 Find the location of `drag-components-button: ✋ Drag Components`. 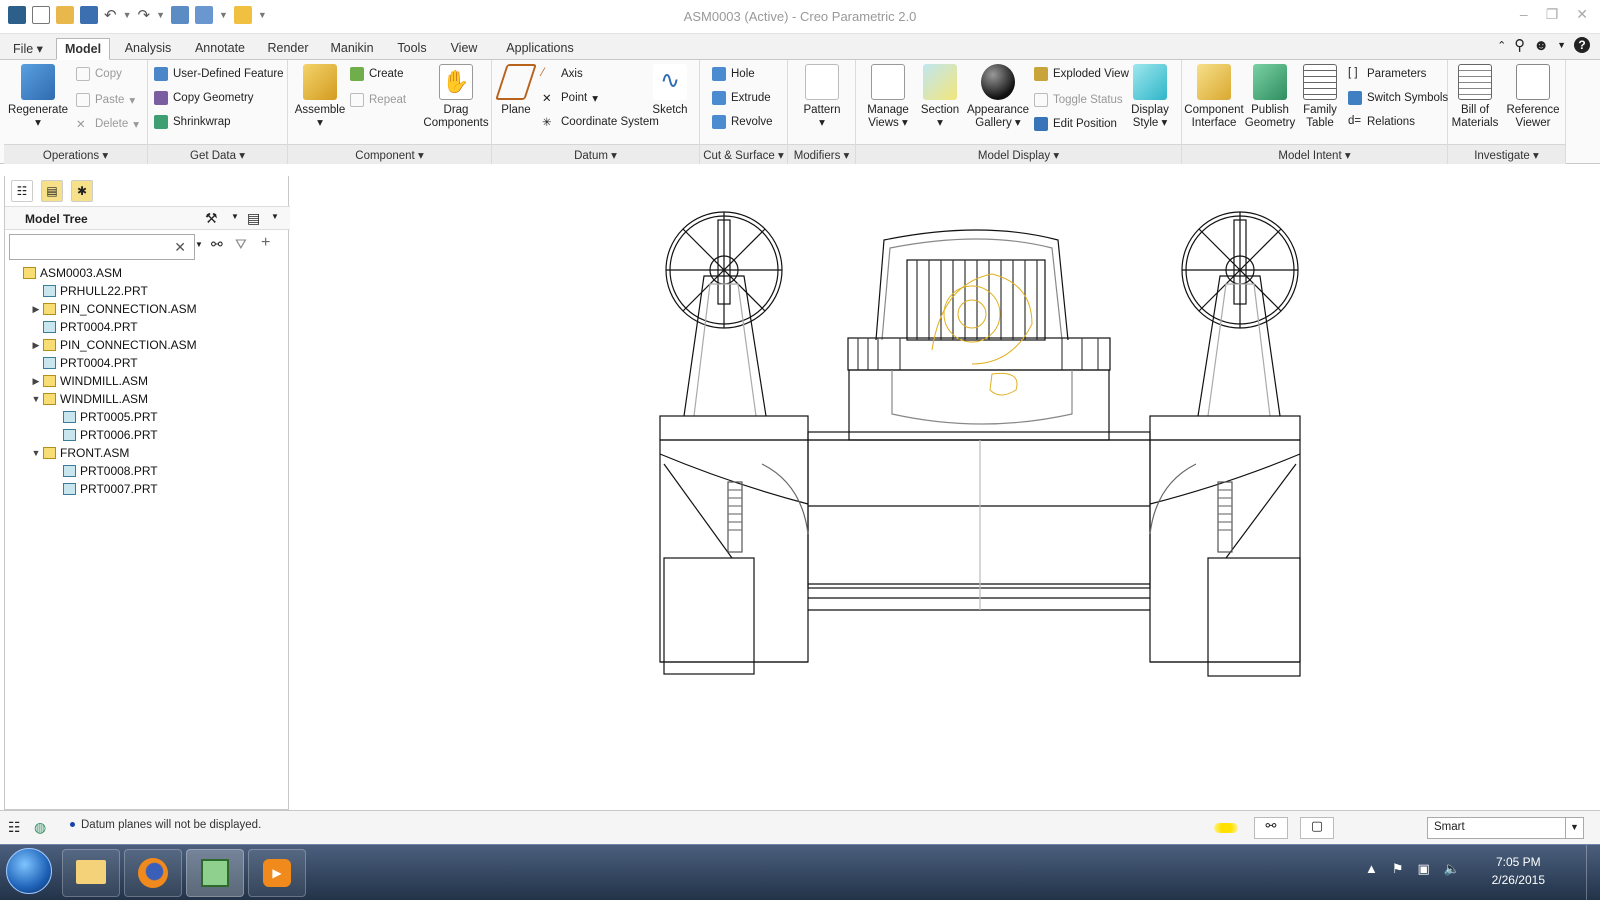

drag-components-button: ✋ Drag Components is located at coordinates (456, 97).